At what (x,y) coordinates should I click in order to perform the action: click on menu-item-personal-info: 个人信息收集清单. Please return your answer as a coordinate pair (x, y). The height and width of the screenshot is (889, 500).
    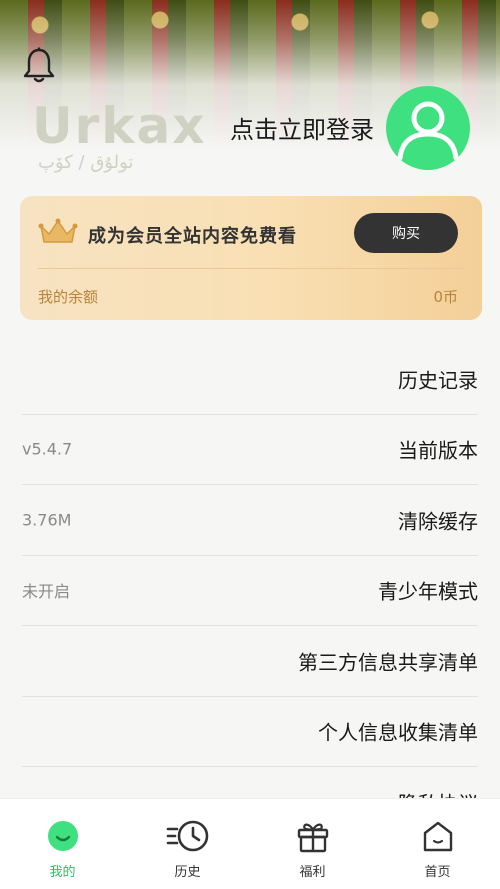
    Looking at the image, I should click on (250, 732).